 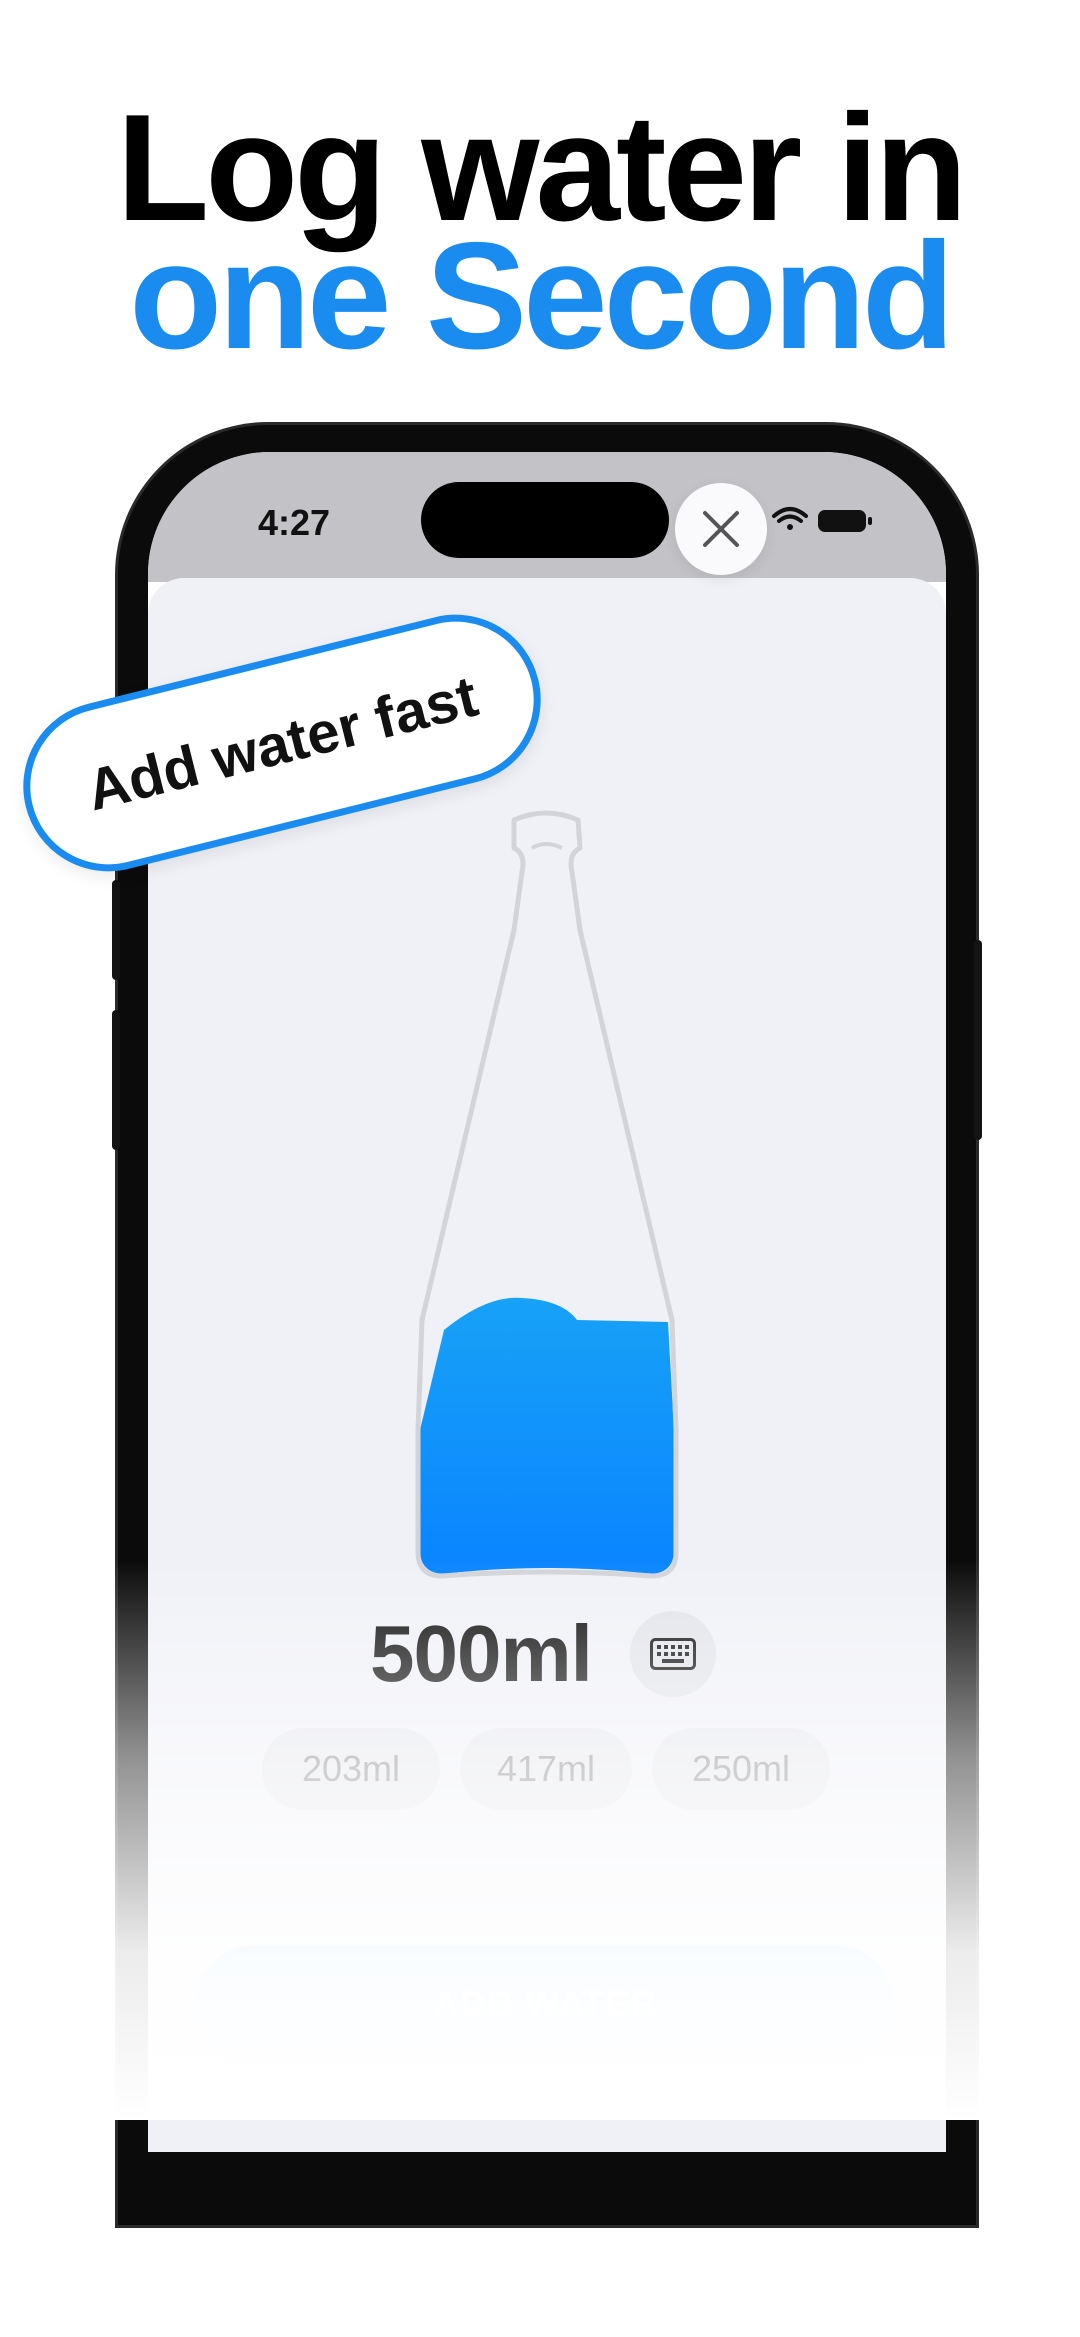 What do you see at coordinates (351, 1769) in the screenshot?
I see `preset-203ml-button: 203ml` at bounding box center [351, 1769].